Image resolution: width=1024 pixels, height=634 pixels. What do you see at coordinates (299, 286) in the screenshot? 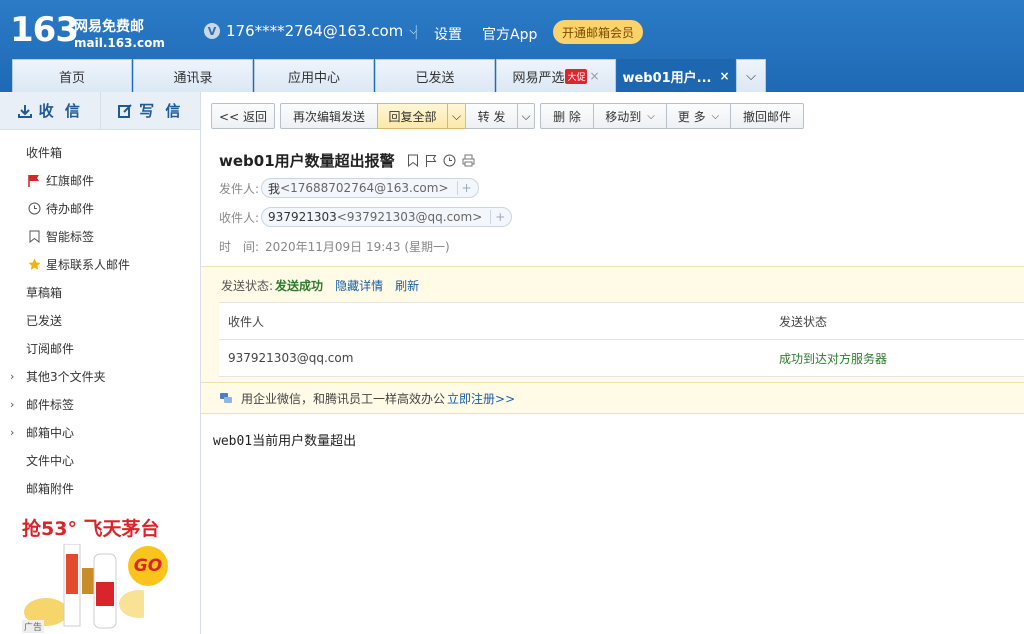
I see `status-result: 发送成功` at bounding box center [299, 286].